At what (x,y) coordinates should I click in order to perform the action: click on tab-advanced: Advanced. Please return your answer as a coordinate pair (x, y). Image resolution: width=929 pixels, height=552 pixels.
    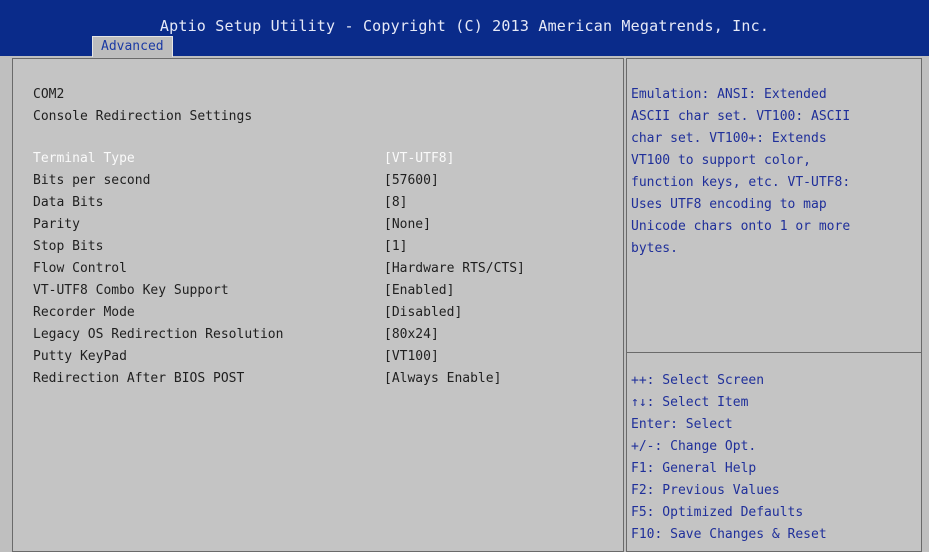
    Looking at the image, I should click on (132, 46).